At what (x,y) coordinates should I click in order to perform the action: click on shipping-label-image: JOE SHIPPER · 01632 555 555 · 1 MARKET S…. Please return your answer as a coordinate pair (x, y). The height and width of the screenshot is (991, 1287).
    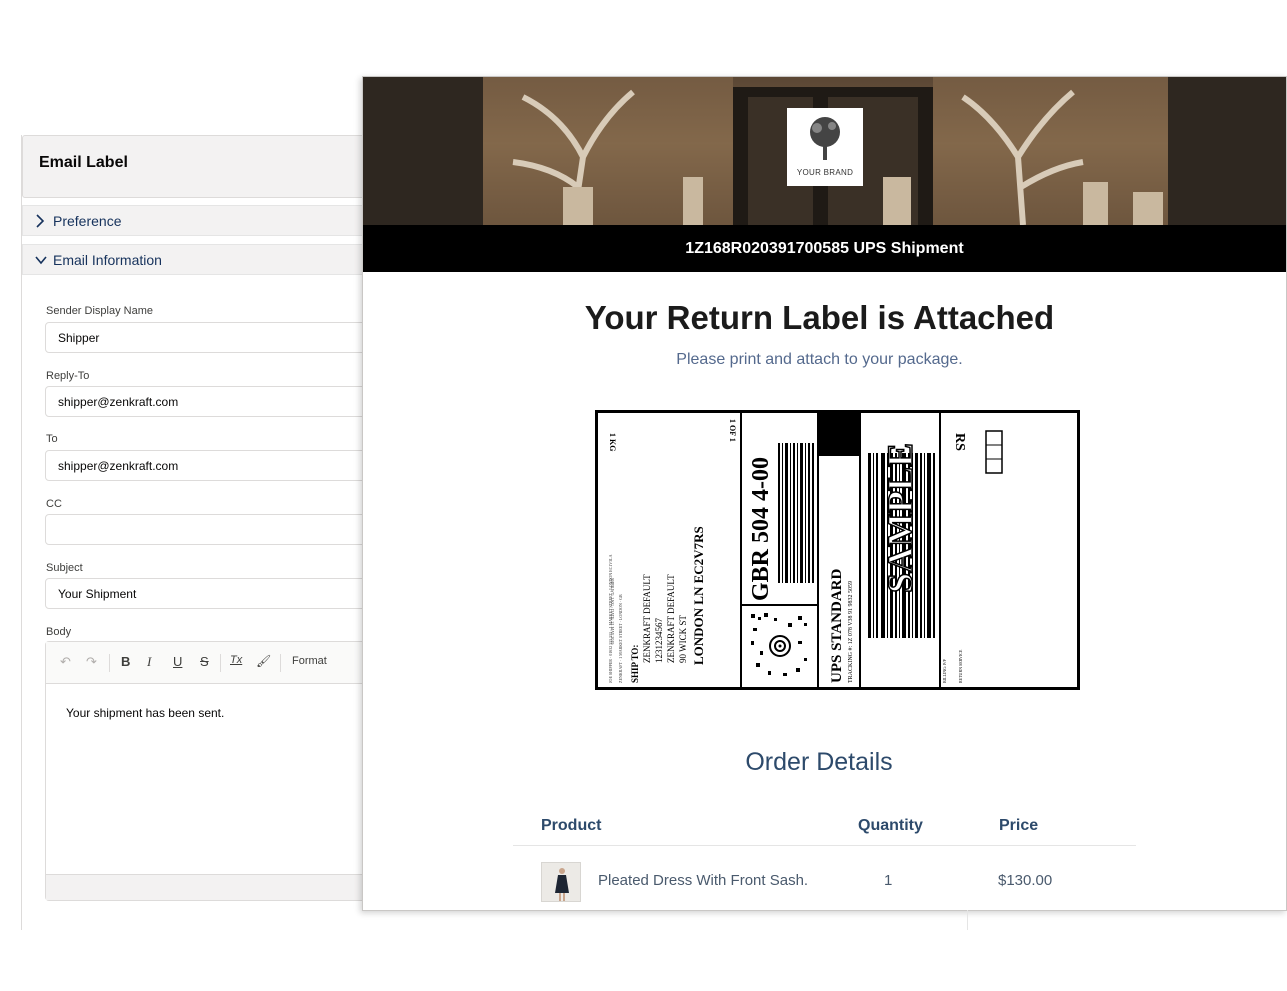
    Looking at the image, I should click on (837, 550).